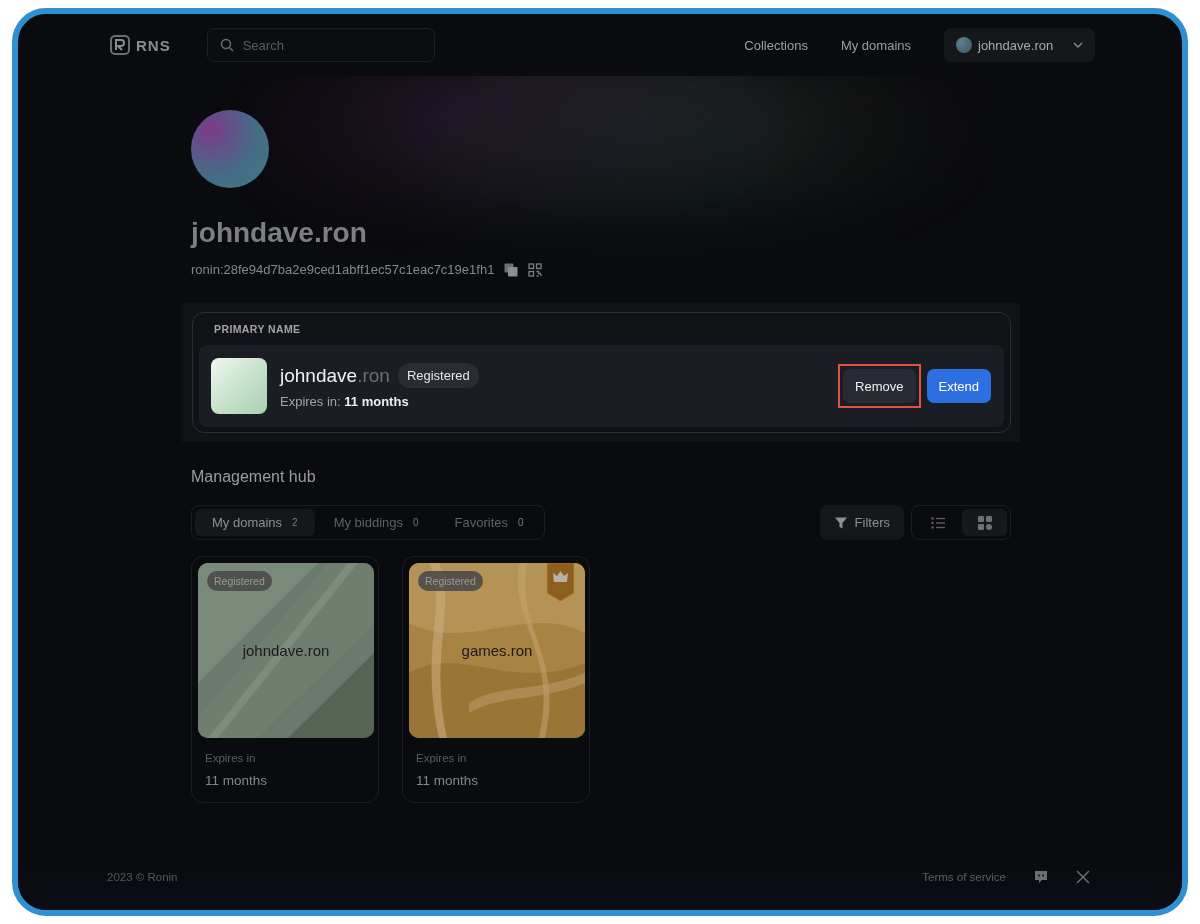  Describe the element at coordinates (861, 522) in the screenshot. I see `filters-button: Filters` at that location.